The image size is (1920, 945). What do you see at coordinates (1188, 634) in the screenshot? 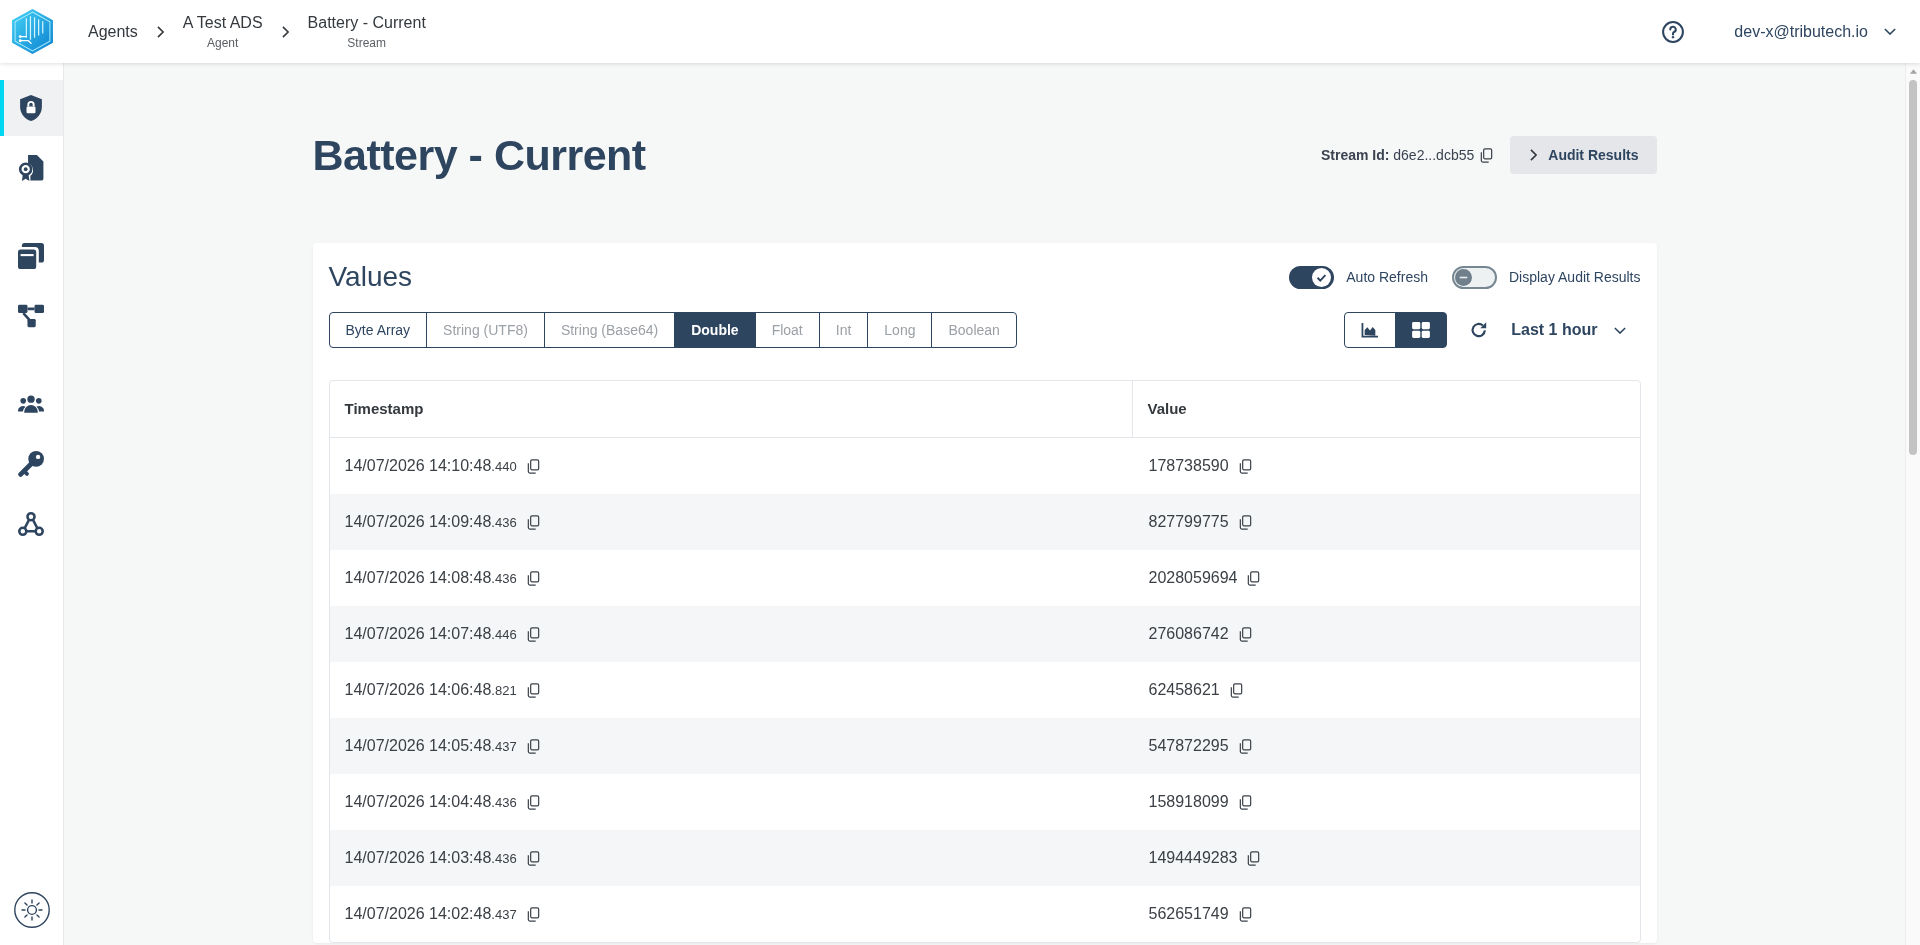
I see `value-text: 276086742` at bounding box center [1188, 634].